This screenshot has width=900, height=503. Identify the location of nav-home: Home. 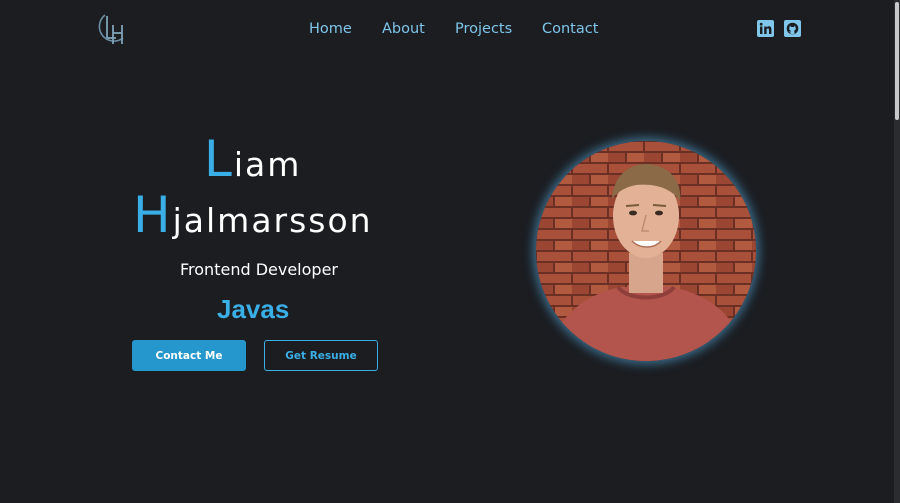
(330, 29).